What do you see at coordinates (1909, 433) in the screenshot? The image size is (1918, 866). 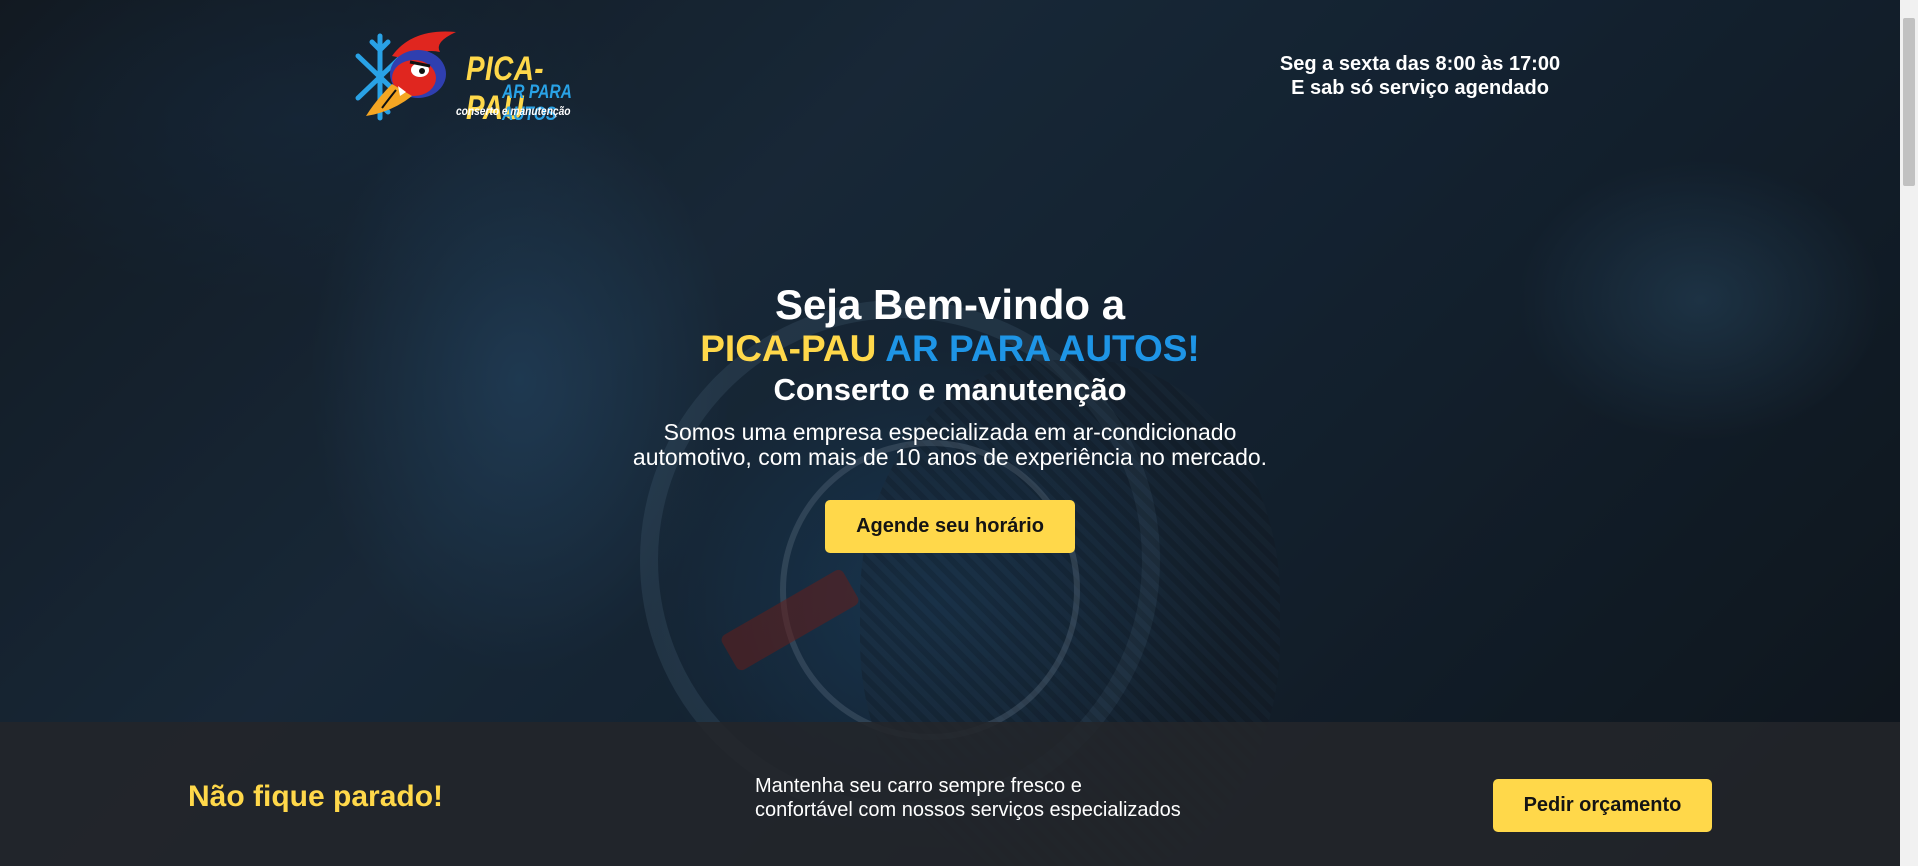 I see `page-scrollbar` at bounding box center [1909, 433].